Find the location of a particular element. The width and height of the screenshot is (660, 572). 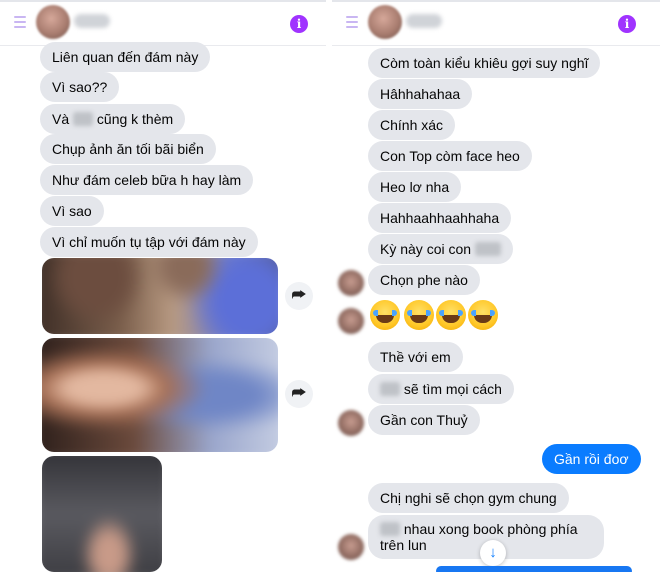

message-bubble: sẽ tìm mọi cách is located at coordinates (441, 389).